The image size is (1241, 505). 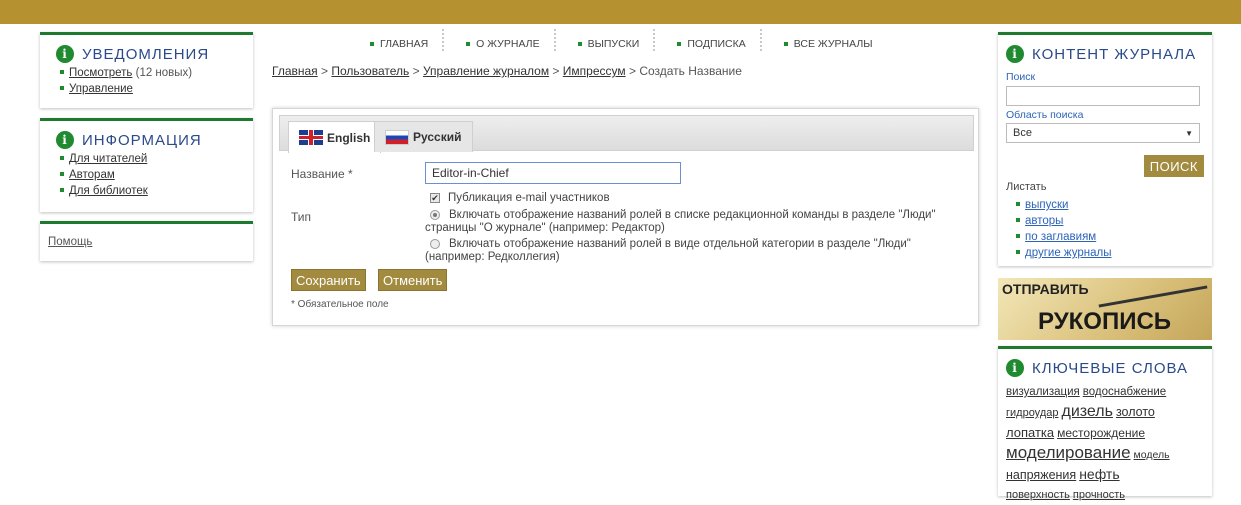 I want to click on notifications-list: Посмотреть (12 новых) Управление, so click(x=149, y=81).